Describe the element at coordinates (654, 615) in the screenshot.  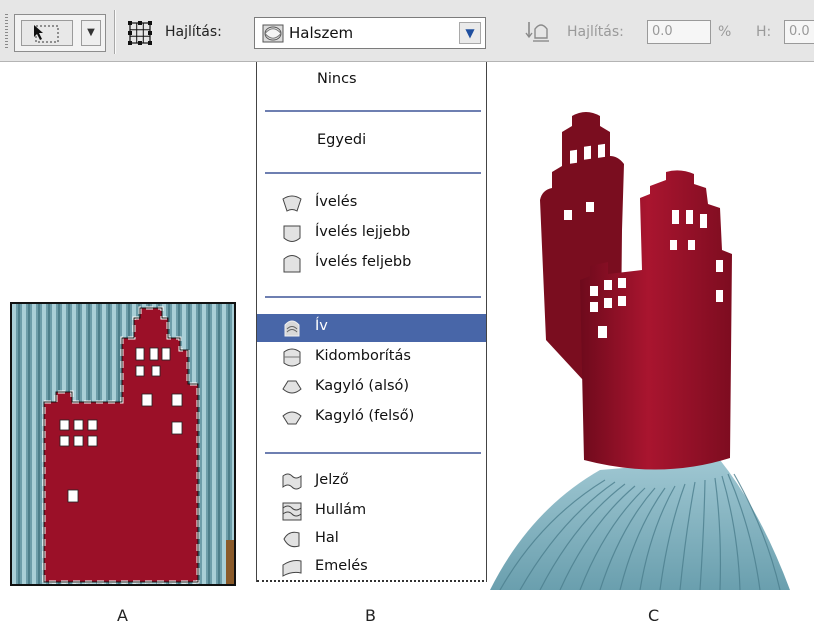
I see `caption-c: C` at that location.